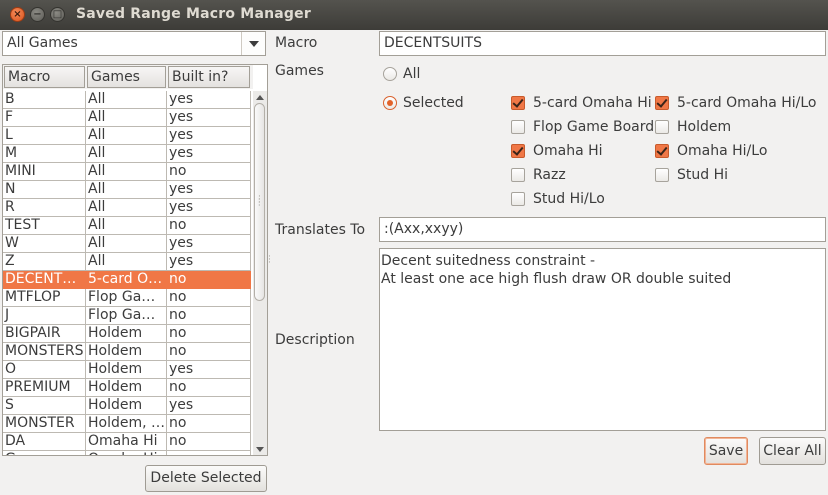 The height and width of the screenshot is (495, 828). What do you see at coordinates (44, 424) in the screenshot?
I see `cell-macro: MONSTER` at bounding box center [44, 424].